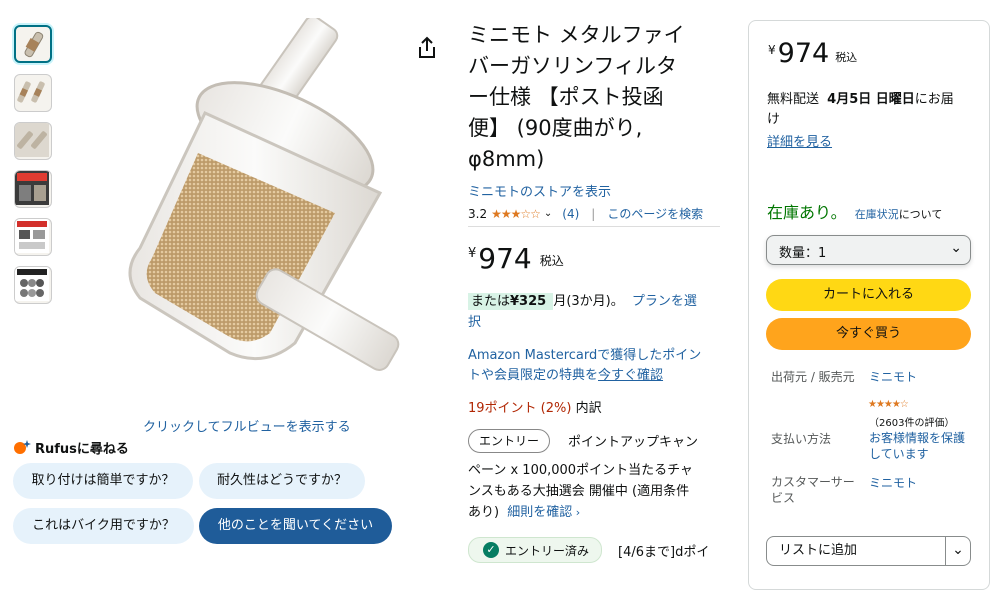 The width and height of the screenshot is (995, 590). I want to click on installment-suffix: 月(3か月)。, so click(588, 301).